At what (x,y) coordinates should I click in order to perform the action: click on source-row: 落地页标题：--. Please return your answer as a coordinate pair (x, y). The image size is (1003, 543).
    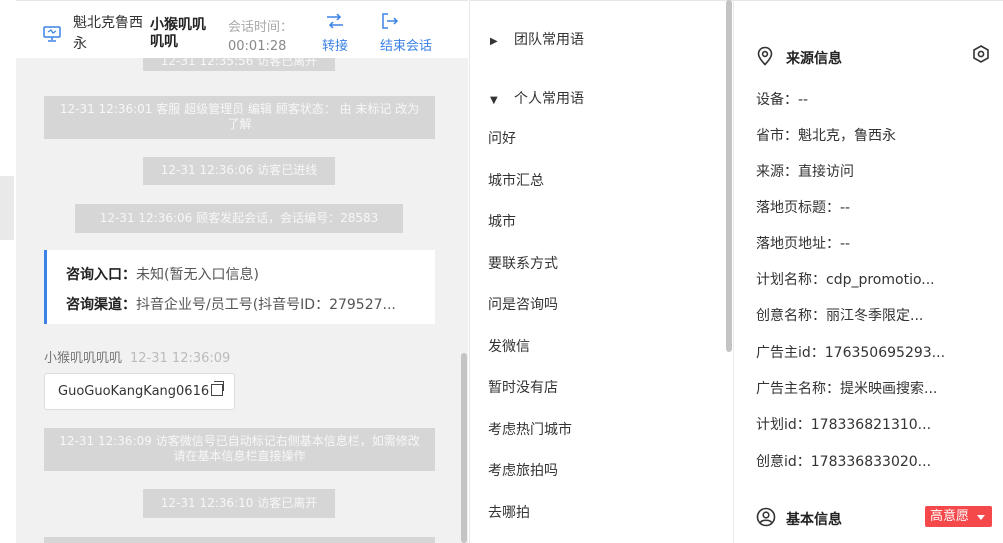
    Looking at the image, I should click on (803, 208).